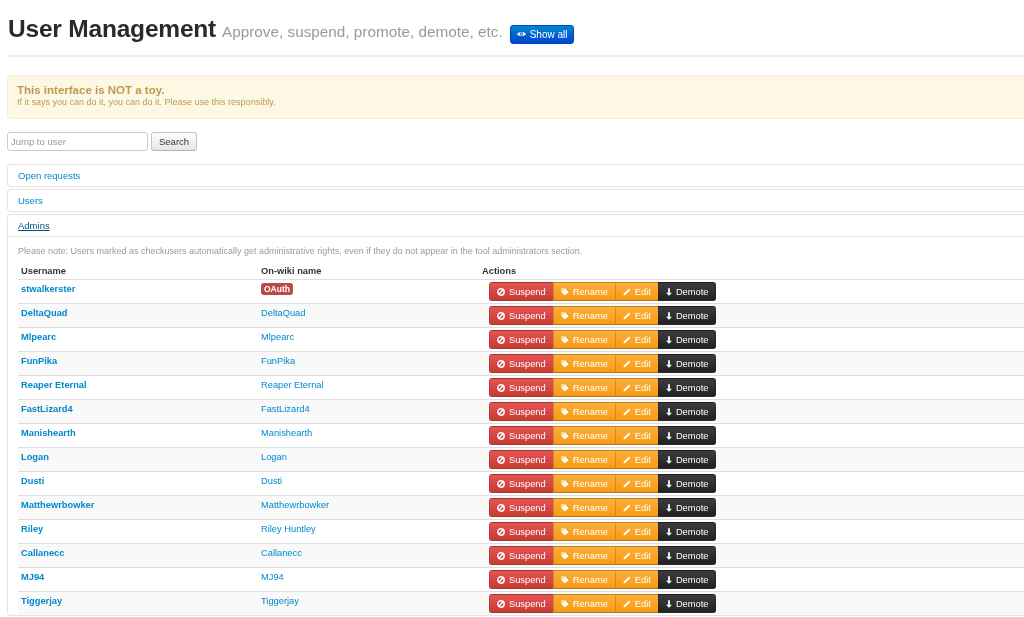 The height and width of the screenshot is (617, 1024). Describe the element at coordinates (33, 481) in the screenshot. I see `username-link: Dusti` at that location.